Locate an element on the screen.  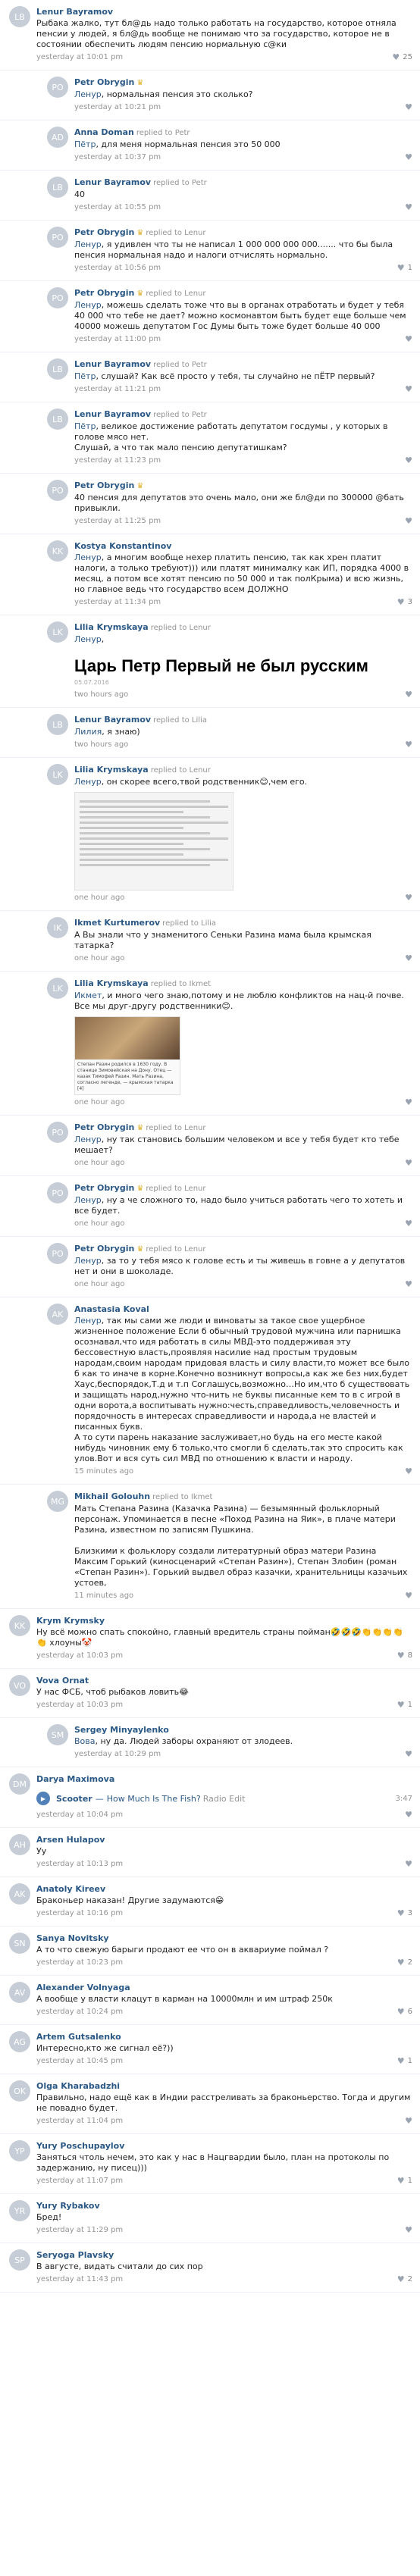
timestamp-link: yesterday at 11:34 pm is located at coordinates (117, 602).